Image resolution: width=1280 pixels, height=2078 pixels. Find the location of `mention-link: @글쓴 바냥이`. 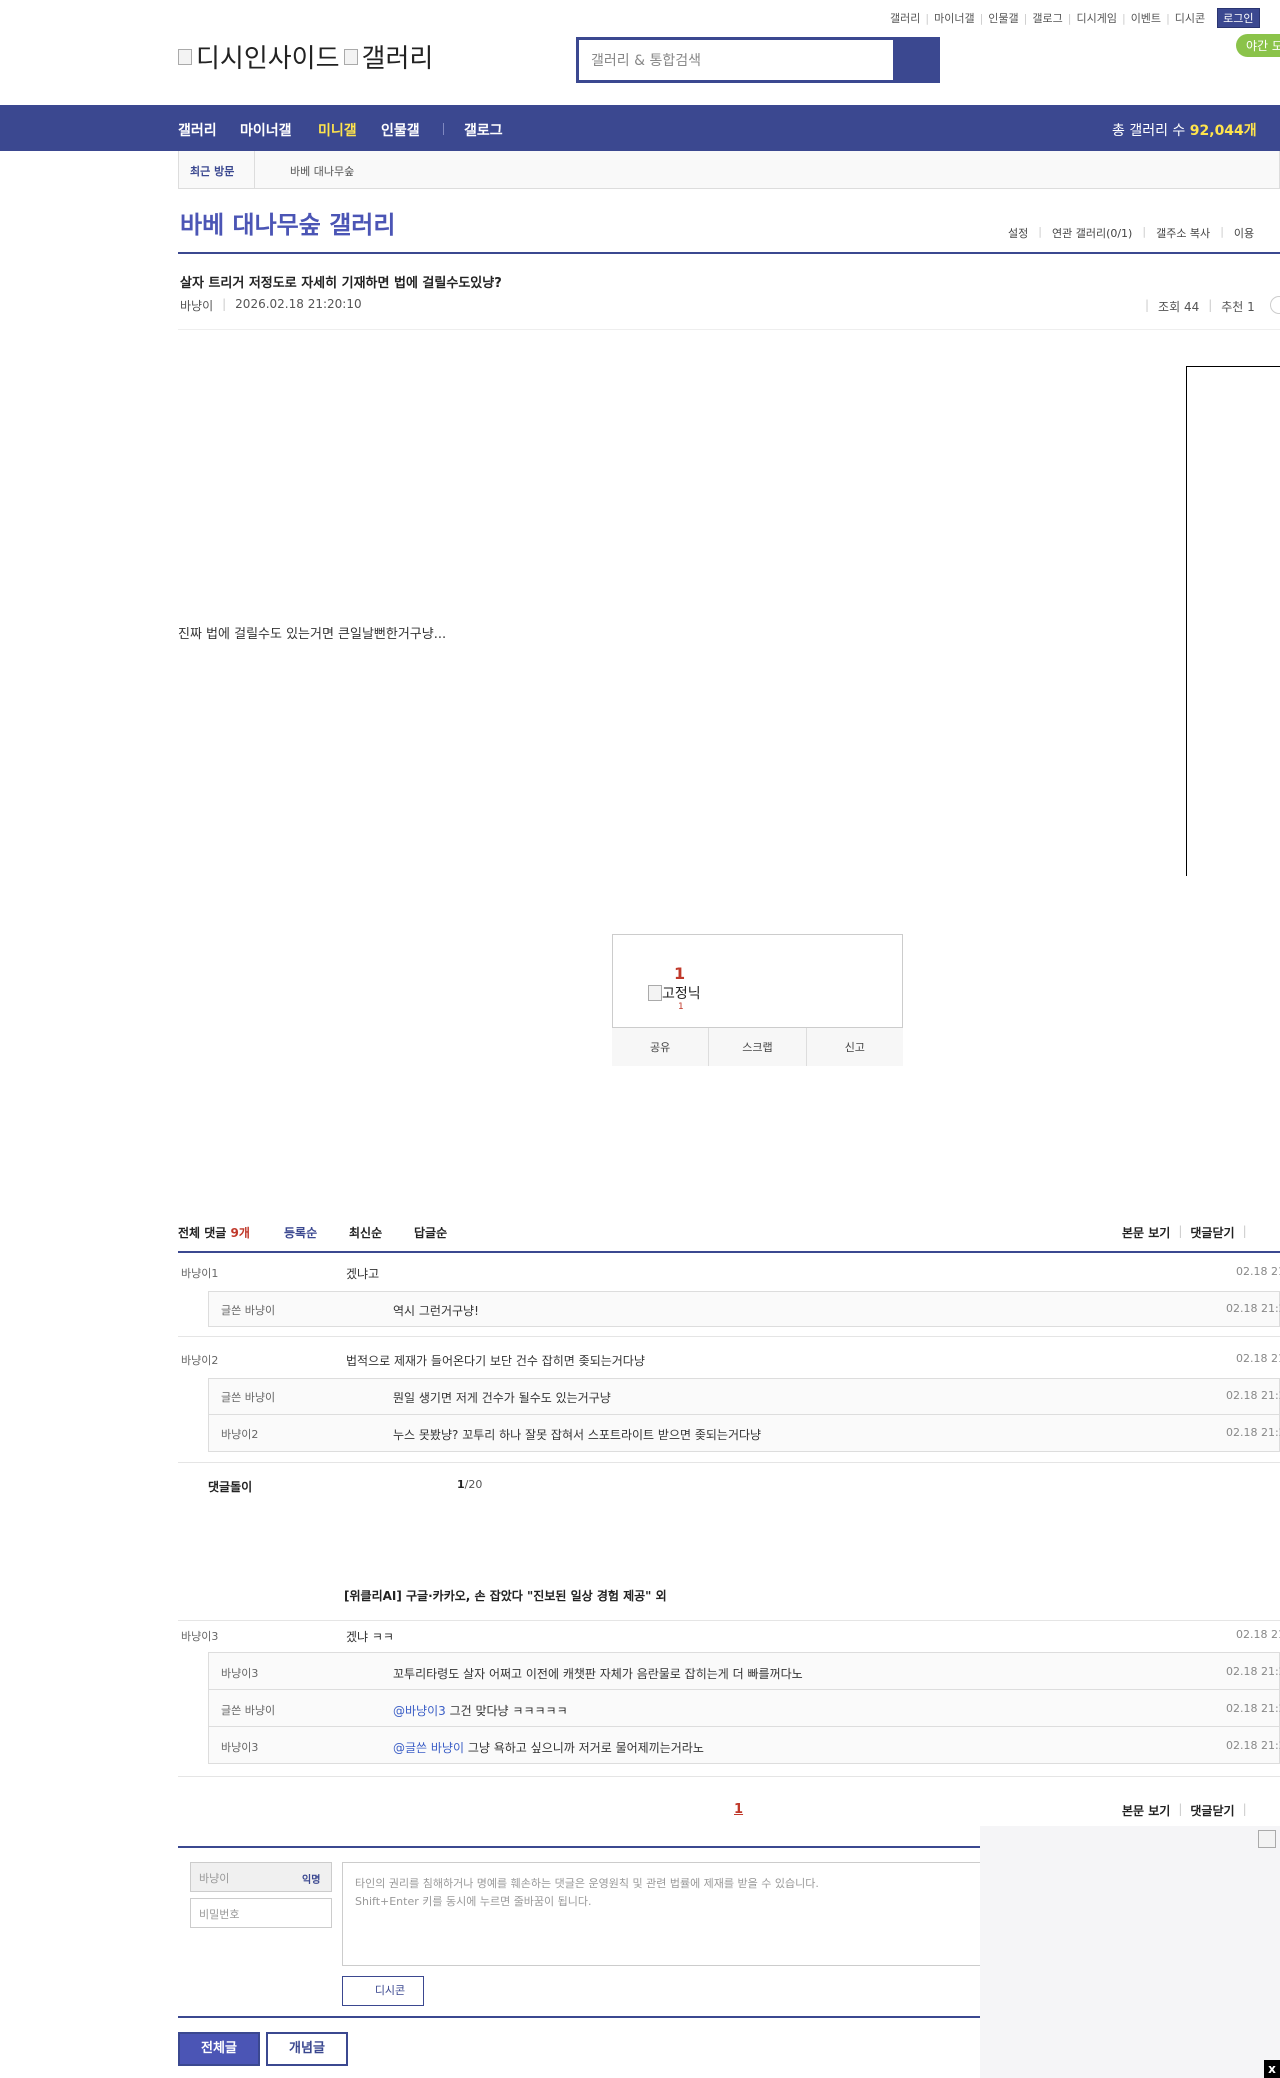

mention-link: @글쓴 바냥이 is located at coordinates (428, 1748).